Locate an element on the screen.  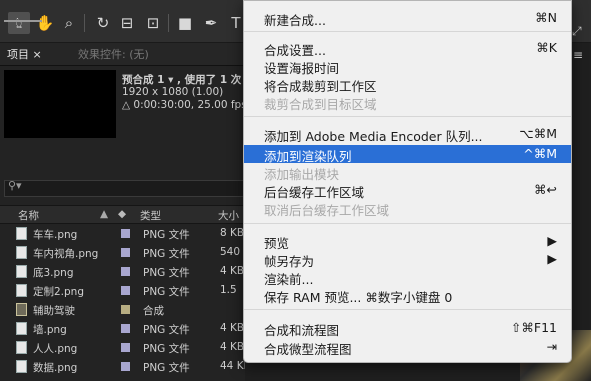
menu-item: 帧另存为 ▶ is located at coordinates (407, 259).